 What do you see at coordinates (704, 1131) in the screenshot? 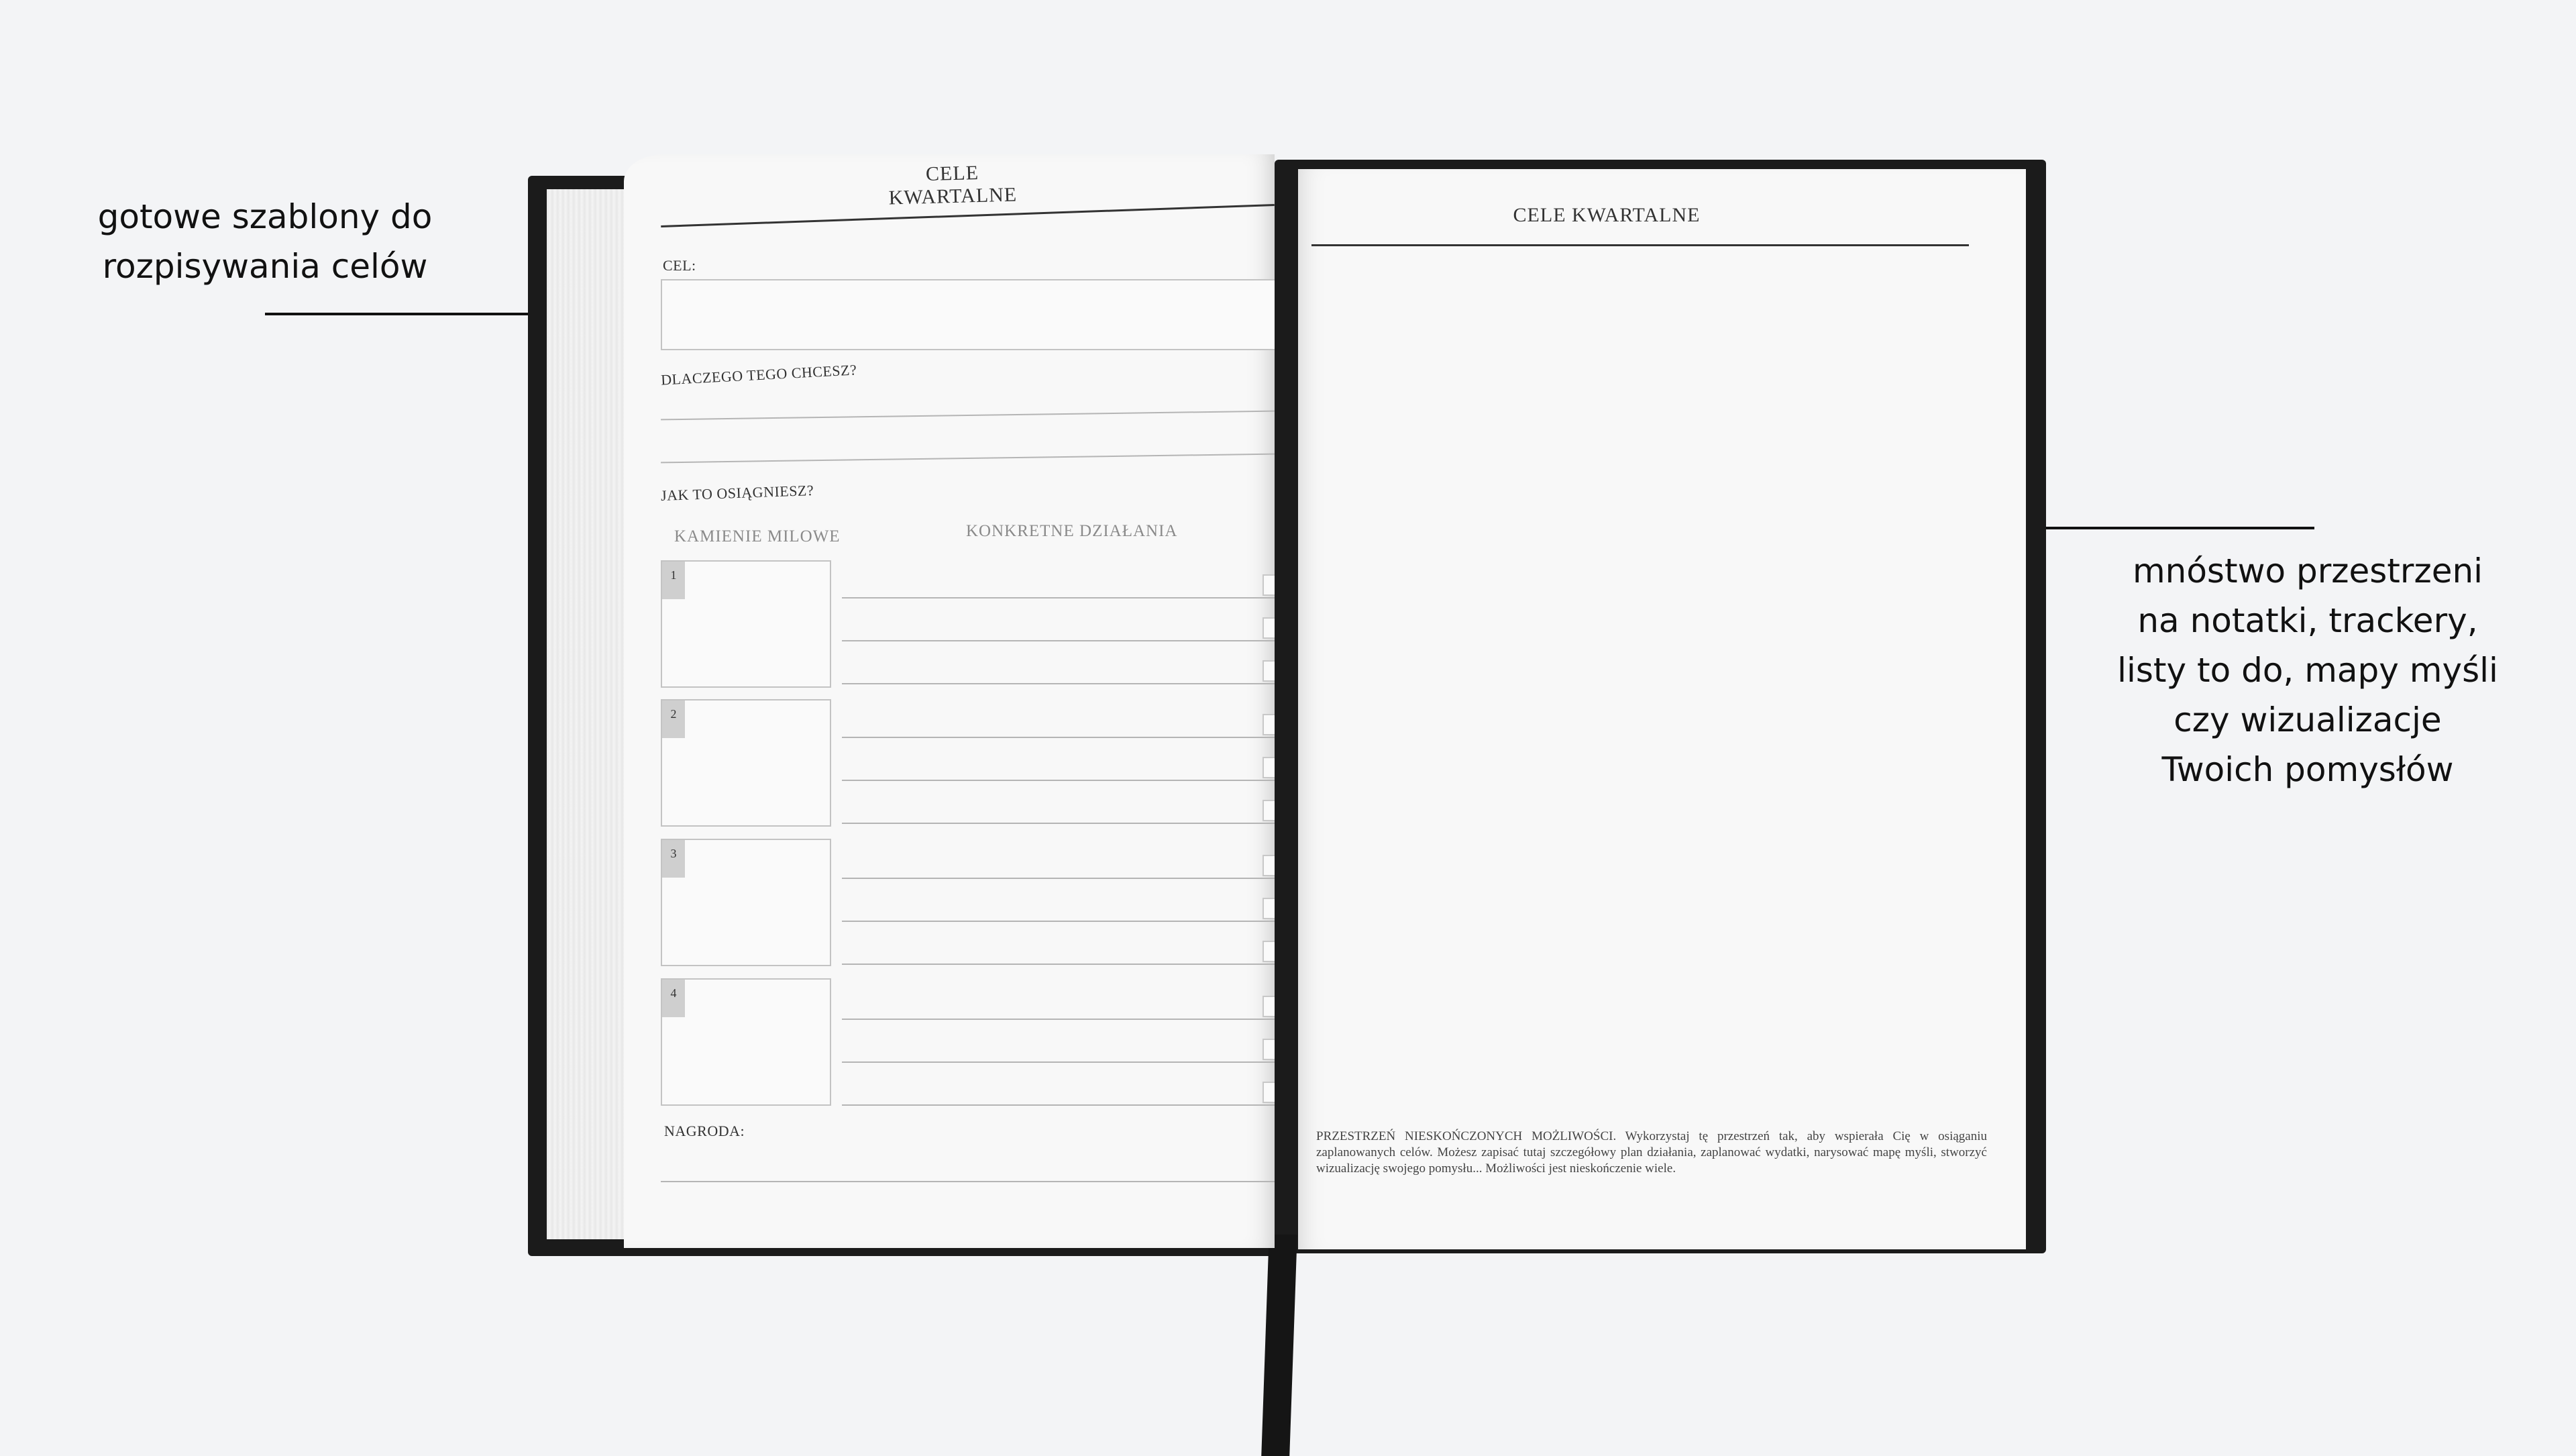
I see `reward-label: NAGRODA:` at bounding box center [704, 1131].